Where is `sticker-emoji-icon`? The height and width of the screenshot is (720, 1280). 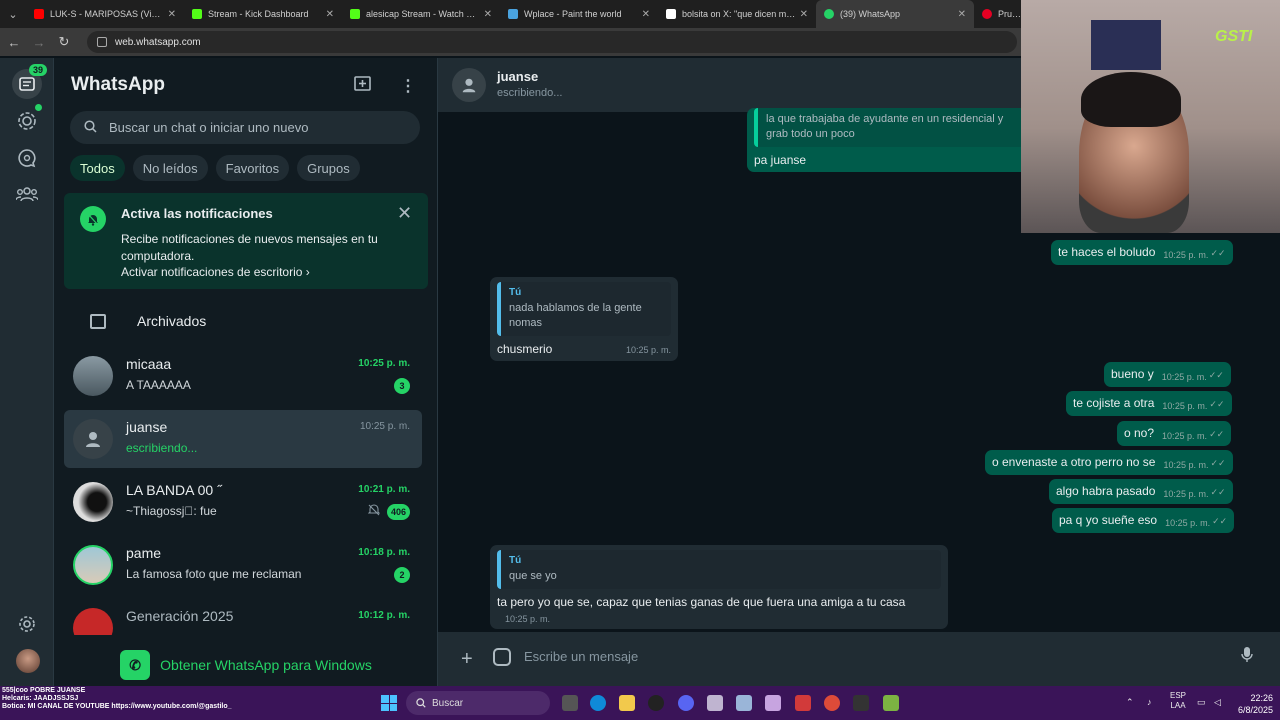 sticker-emoji-icon is located at coordinates (502, 657).